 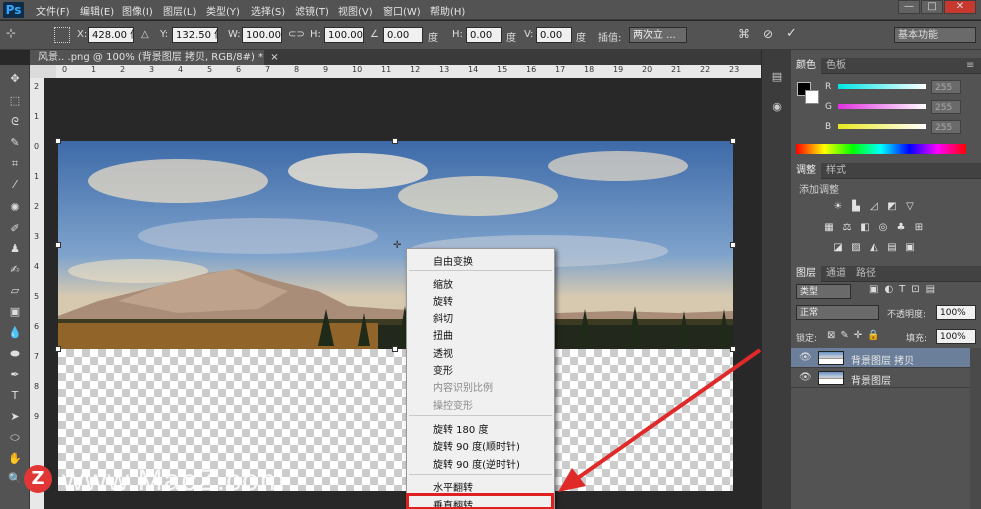 I want to click on healing-tool-icon: ✺, so click(x=15, y=208).